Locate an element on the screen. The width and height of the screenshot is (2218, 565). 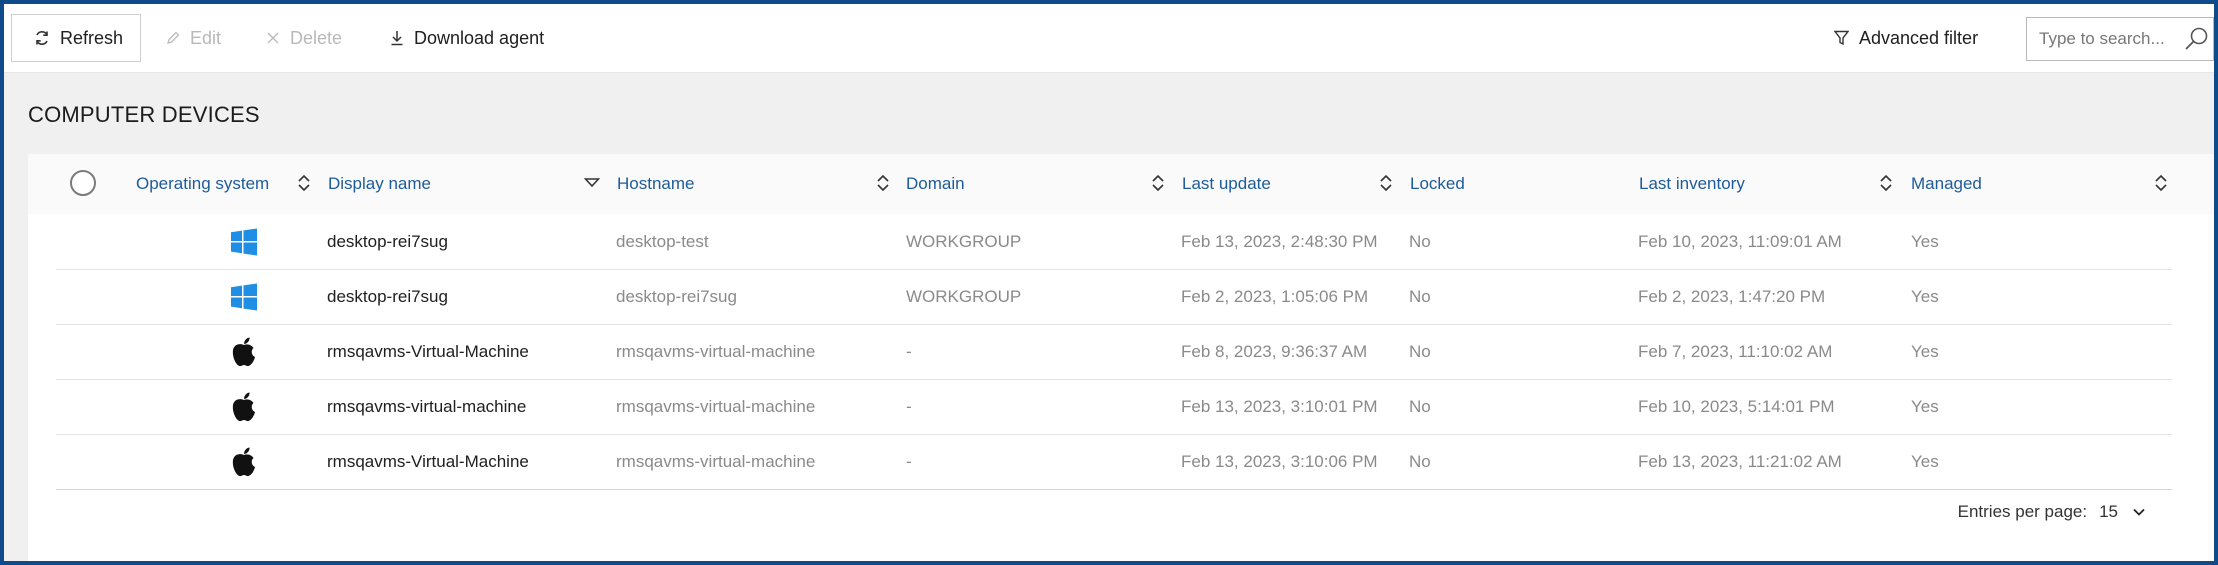
refresh-label: Refresh is located at coordinates (92, 37).